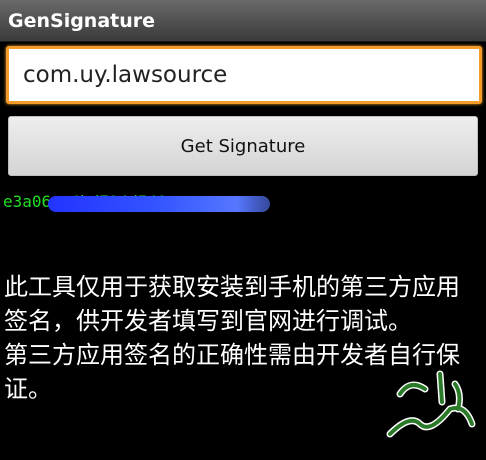 The height and width of the screenshot is (460, 486). What do you see at coordinates (82, 21) in the screenshot?
I see `app-title: GenSignature` at bounding box center [82, 21].